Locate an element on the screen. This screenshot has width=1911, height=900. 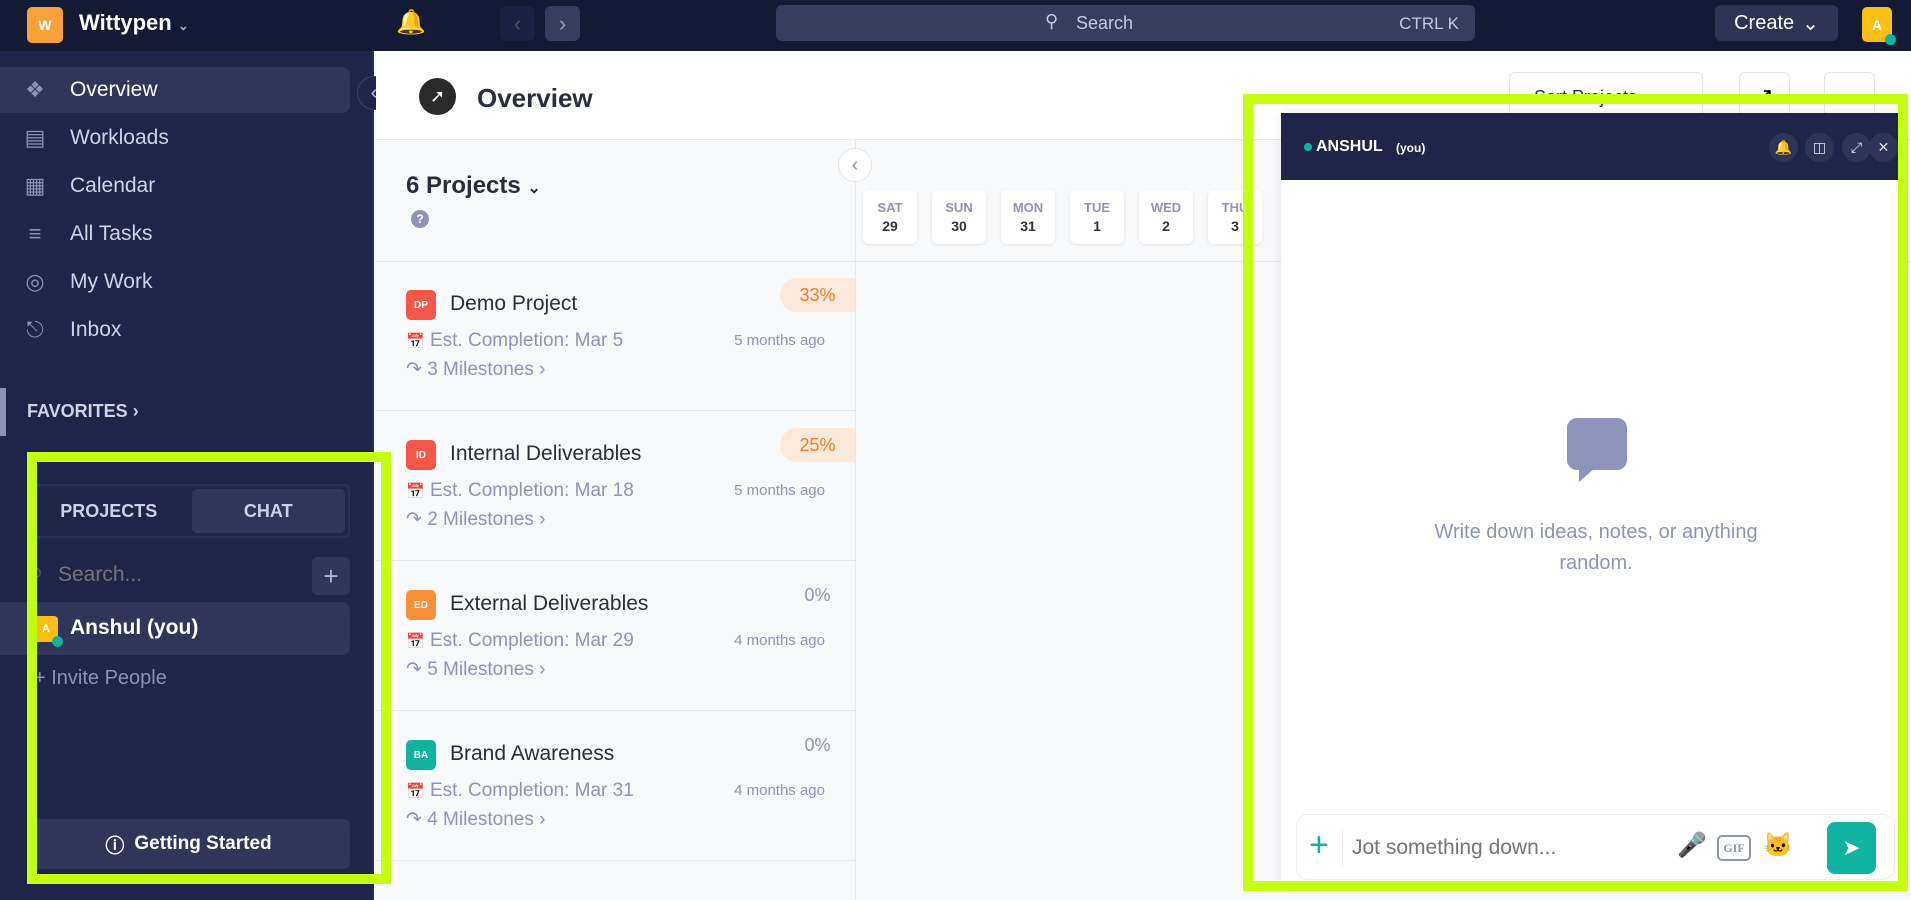
date-card: THU 3 is located at coordinates (1235, 217).